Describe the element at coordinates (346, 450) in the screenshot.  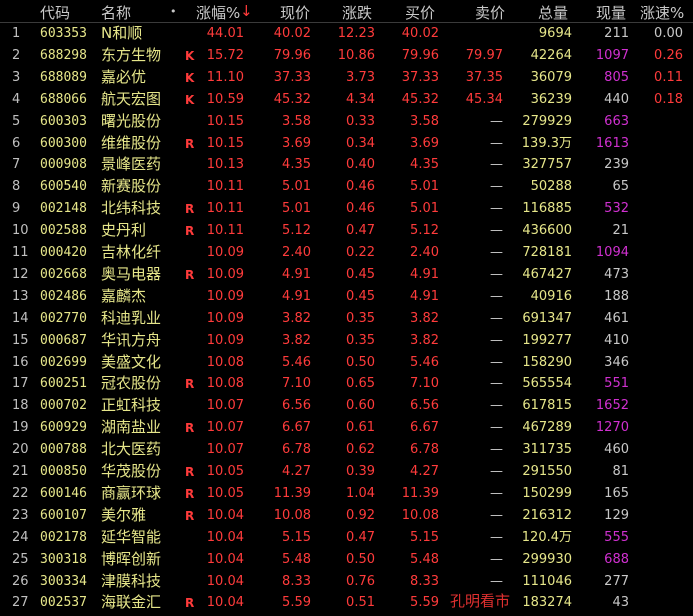
I see `table-row: 20 000788 北大医药 10.07 6.78 0.62 6.78 — 311735 460` at that location.